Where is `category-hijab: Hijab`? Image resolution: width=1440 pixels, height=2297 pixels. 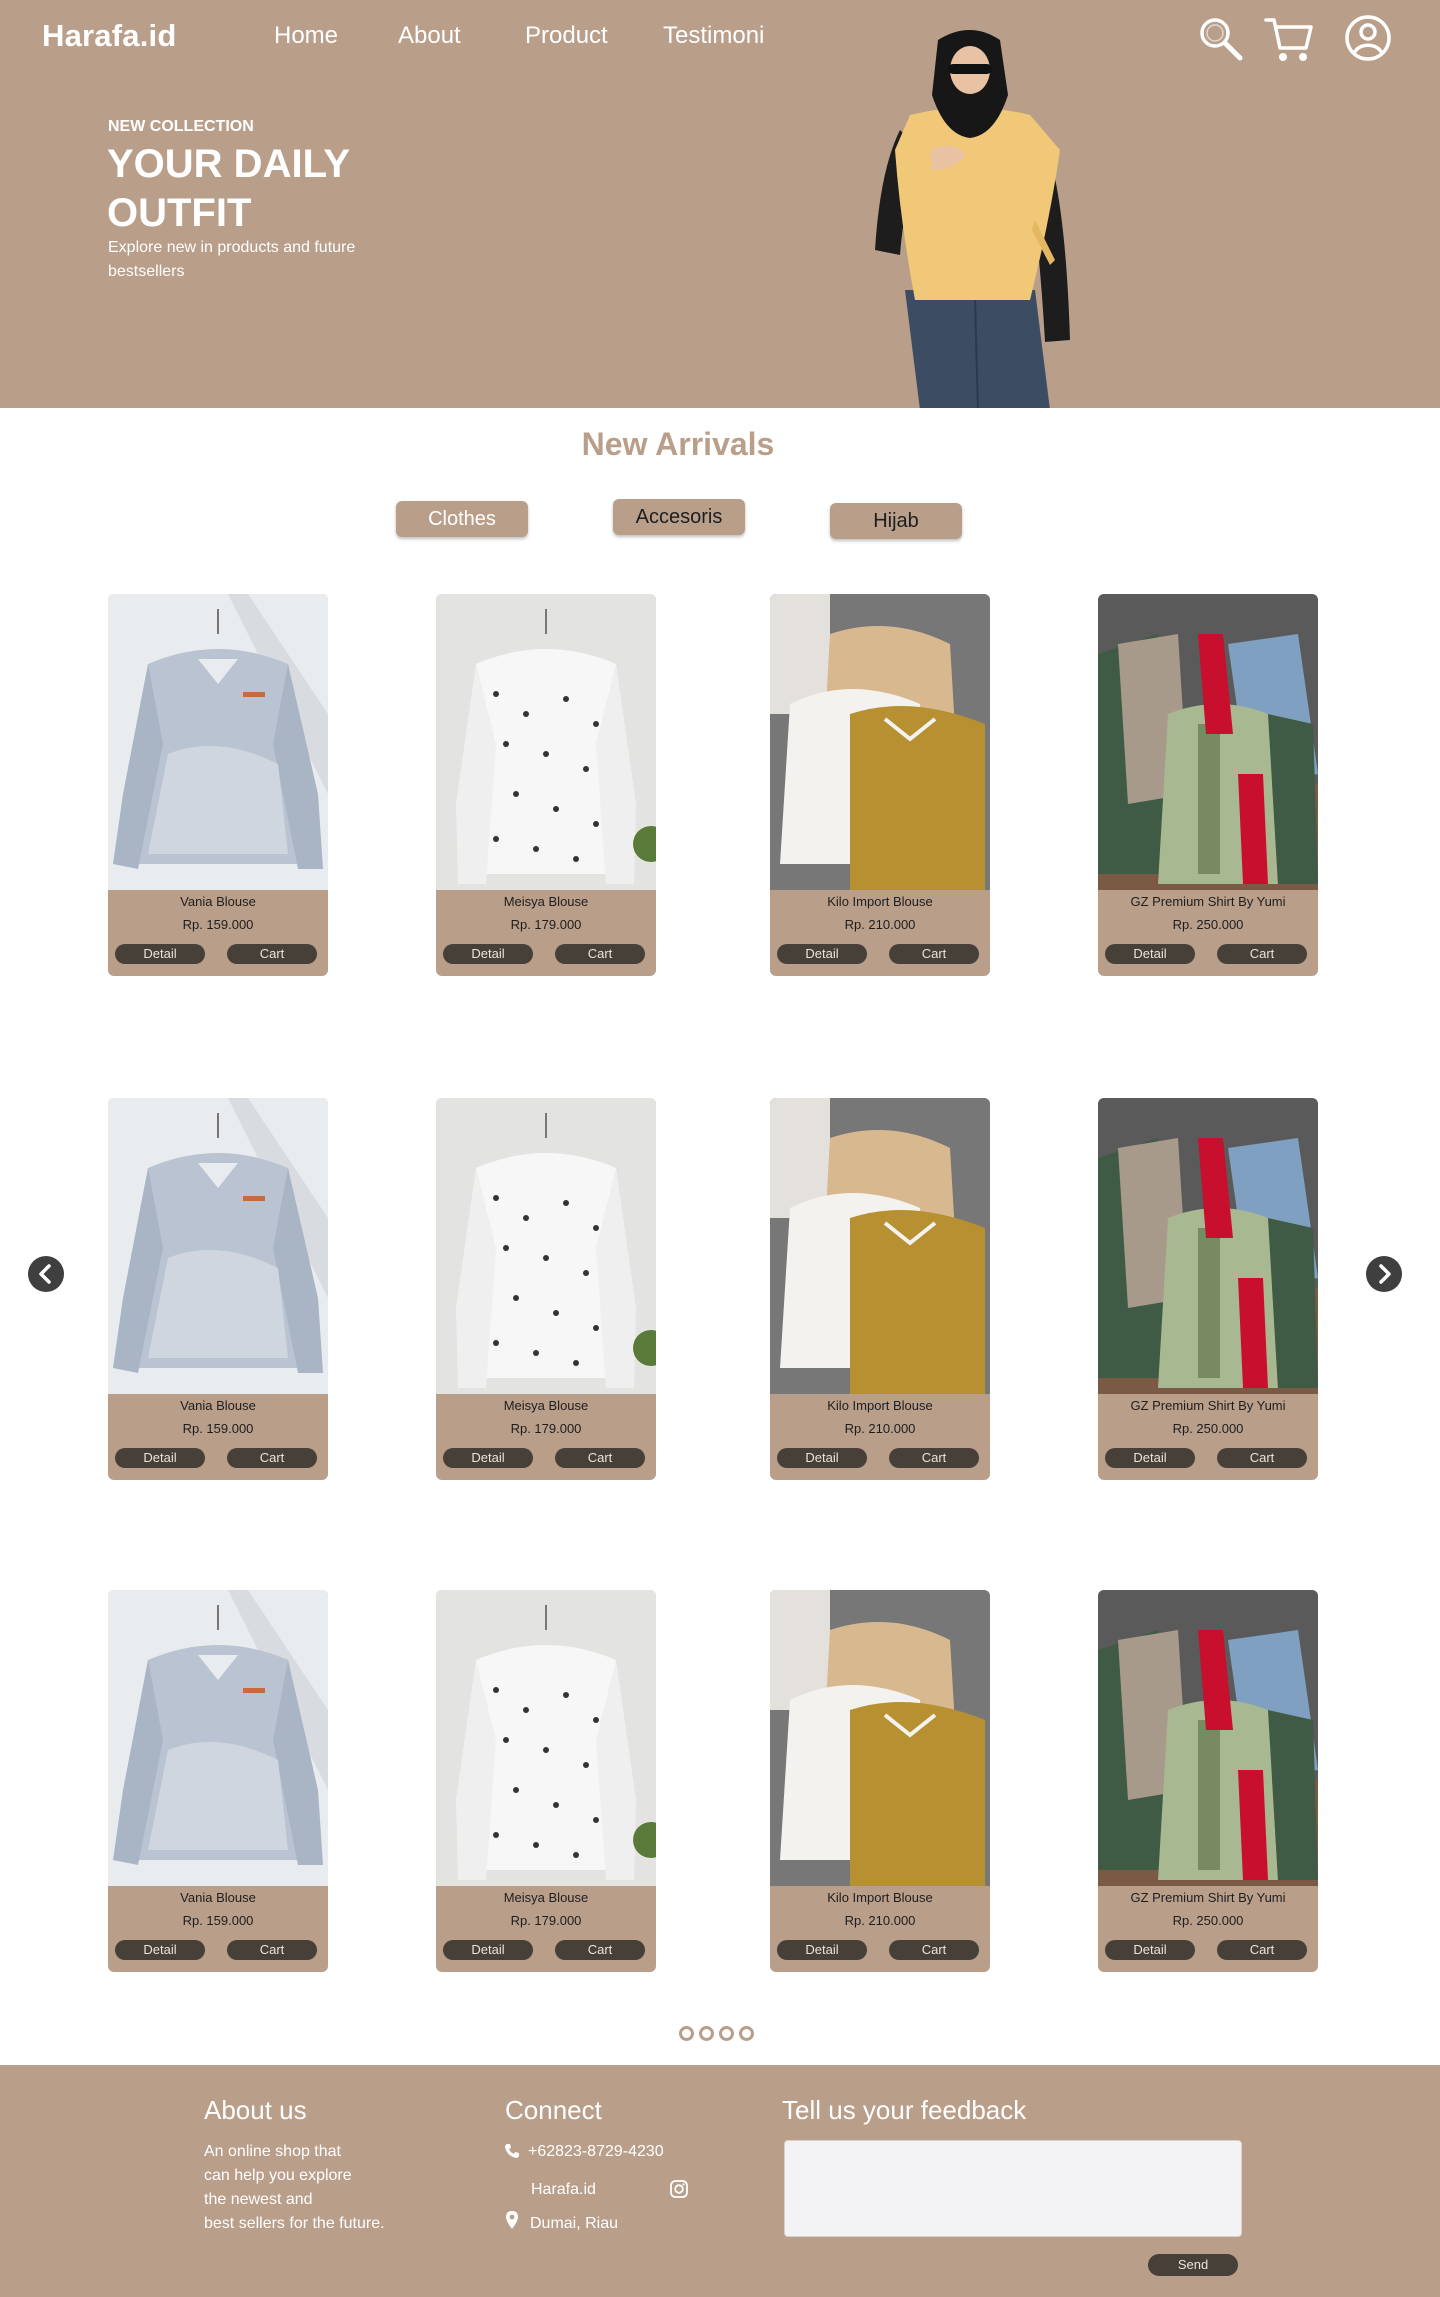
category-hijab: Hijab is located at coordinates (896, 521).